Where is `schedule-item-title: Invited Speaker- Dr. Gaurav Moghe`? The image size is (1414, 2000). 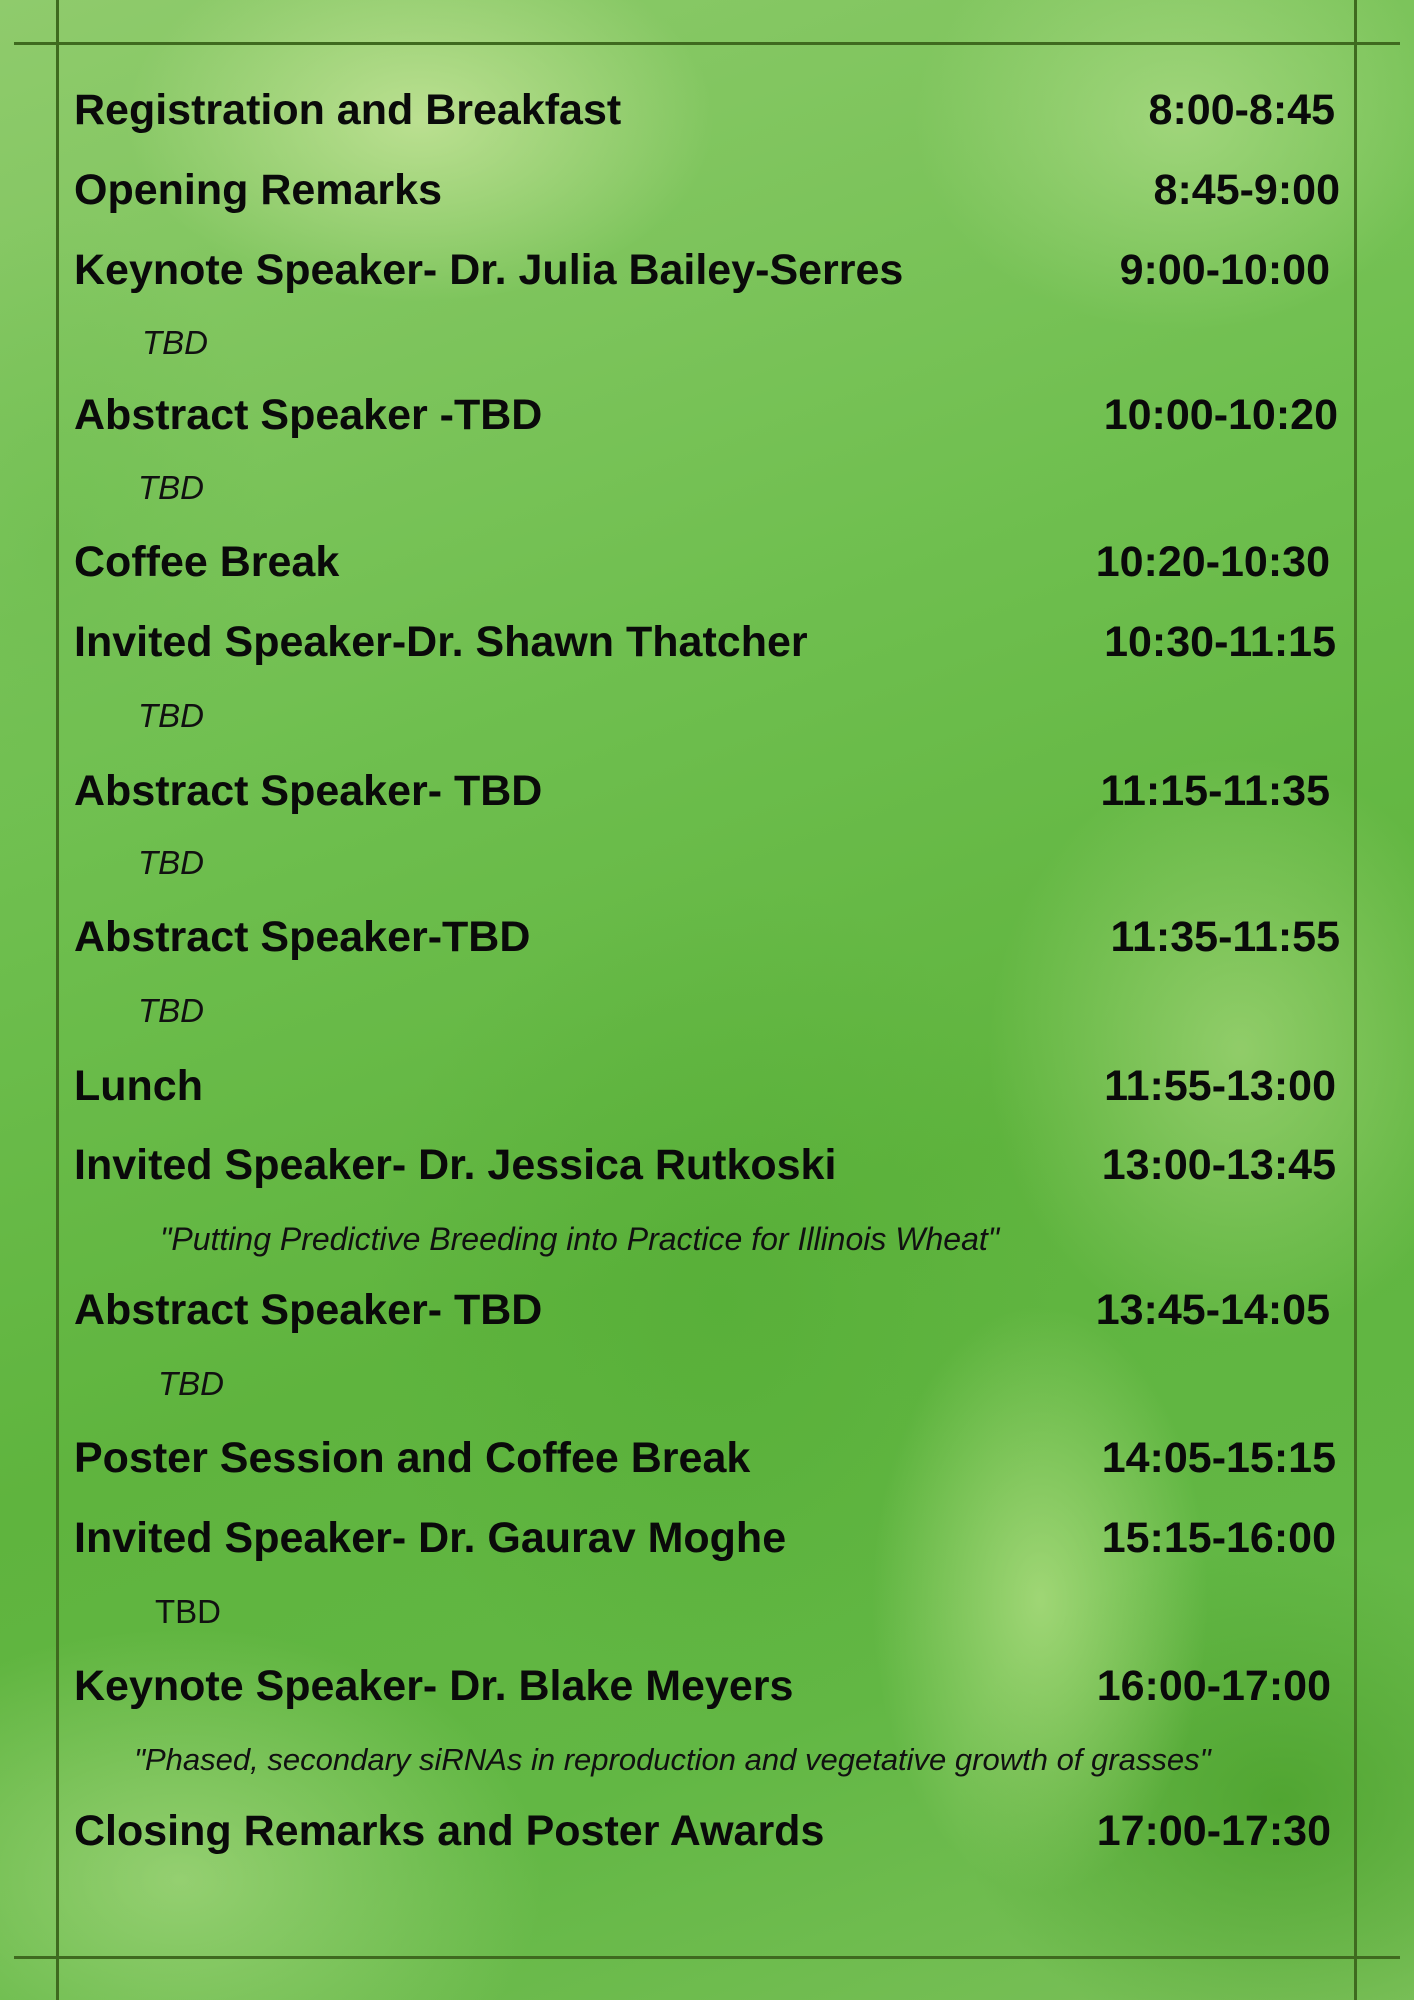 schedule-item-title: Invited Speaker- Dr. Gaurav Moghe is located at coordinates (430, 1538).